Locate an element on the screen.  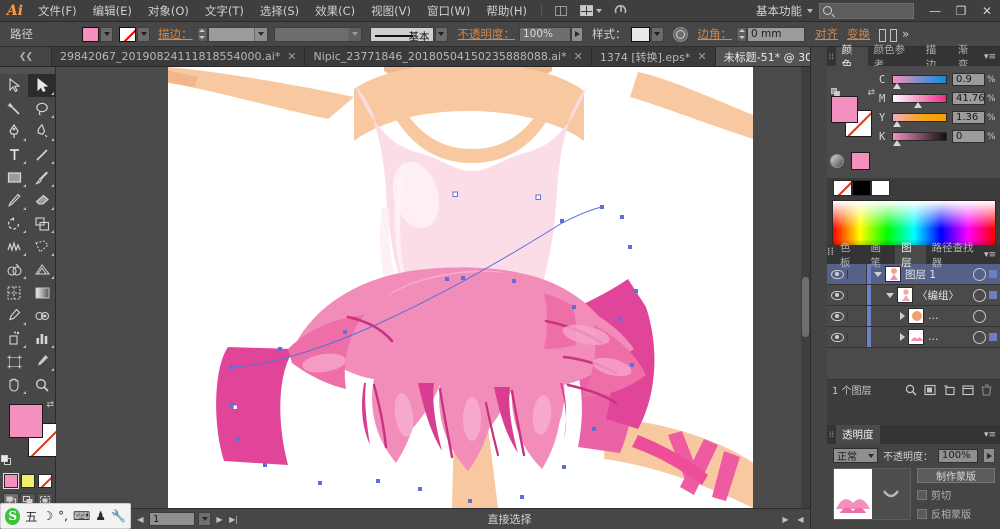
ime-toolbox-icon: ♟ is located at coordinates (100, 516).